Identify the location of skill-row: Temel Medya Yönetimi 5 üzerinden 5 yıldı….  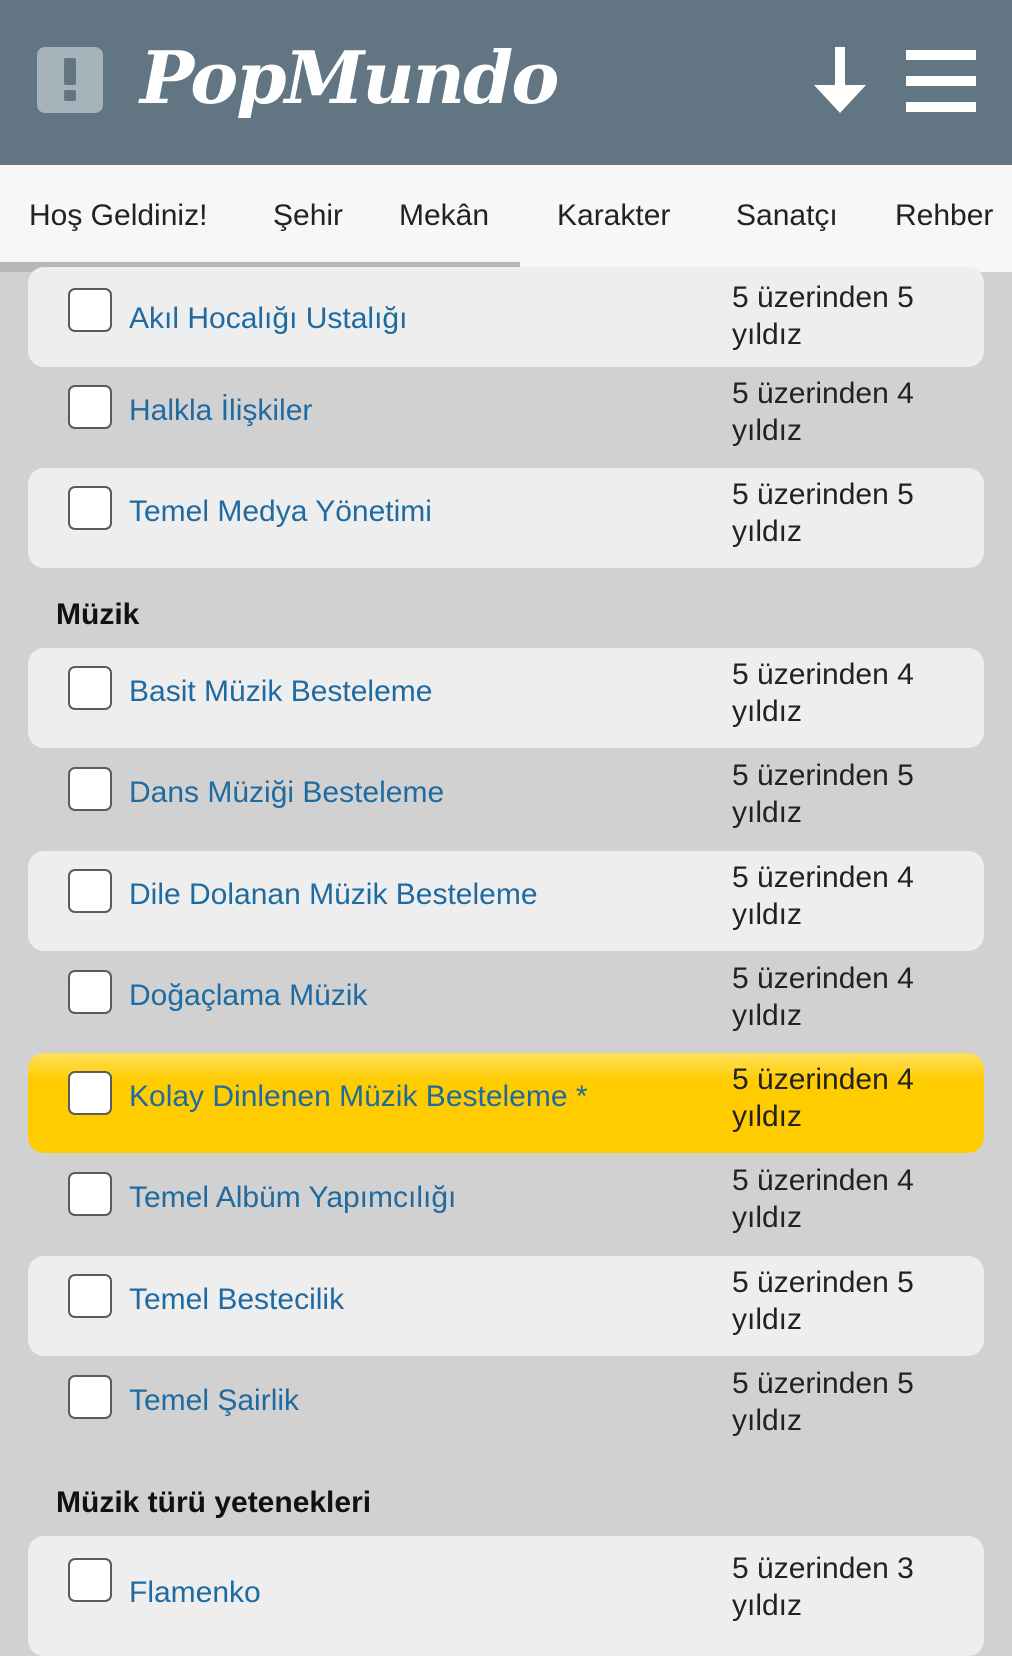
(506, 518).